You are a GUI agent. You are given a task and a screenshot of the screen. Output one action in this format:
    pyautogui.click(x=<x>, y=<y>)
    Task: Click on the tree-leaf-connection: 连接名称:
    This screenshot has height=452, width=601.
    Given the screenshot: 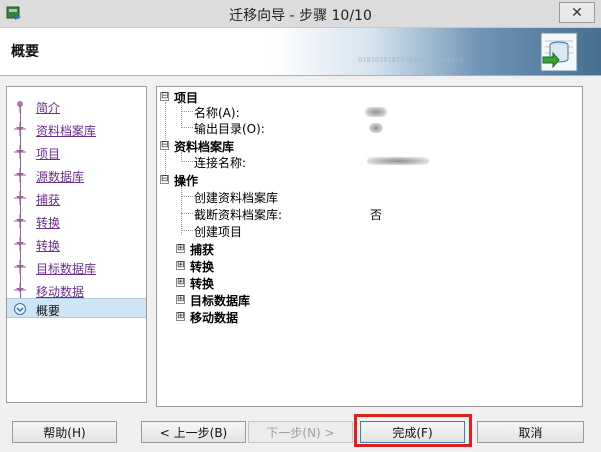 What is the action you would take?
    pyautogui.click(x=220, y=162)
    